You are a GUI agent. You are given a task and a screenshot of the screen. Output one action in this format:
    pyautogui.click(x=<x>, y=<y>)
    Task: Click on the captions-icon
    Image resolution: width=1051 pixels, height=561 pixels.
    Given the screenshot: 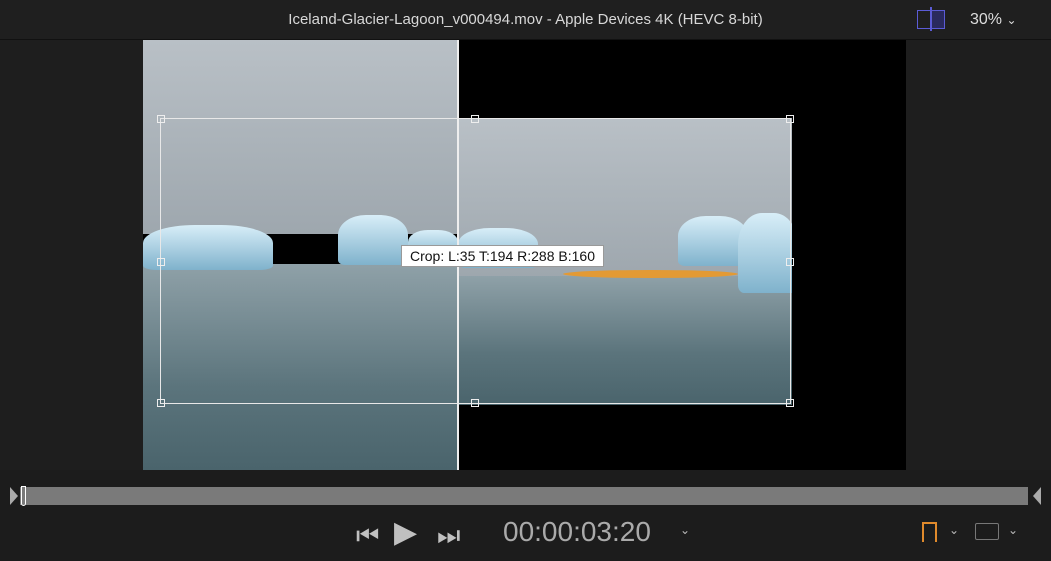 What is the action you would take?
    pyautogui.click(x=987, y=531)
    